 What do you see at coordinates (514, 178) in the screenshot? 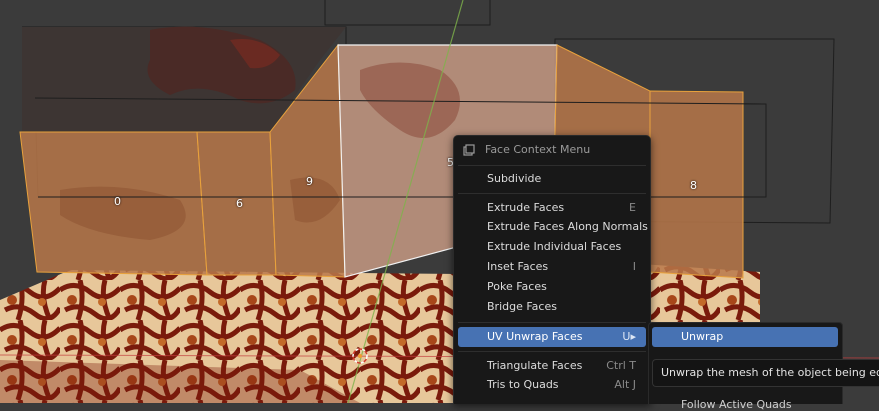
I see `menu-item-label: Subdivide` at bounding box center [514, 178].